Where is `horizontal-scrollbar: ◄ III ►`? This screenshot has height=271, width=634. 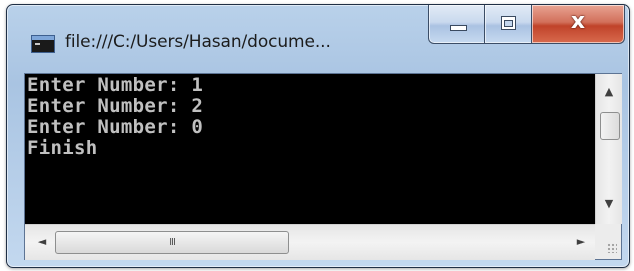 horizontal-scrollbar: ◄ III ► is located at coordinates (310, 242).